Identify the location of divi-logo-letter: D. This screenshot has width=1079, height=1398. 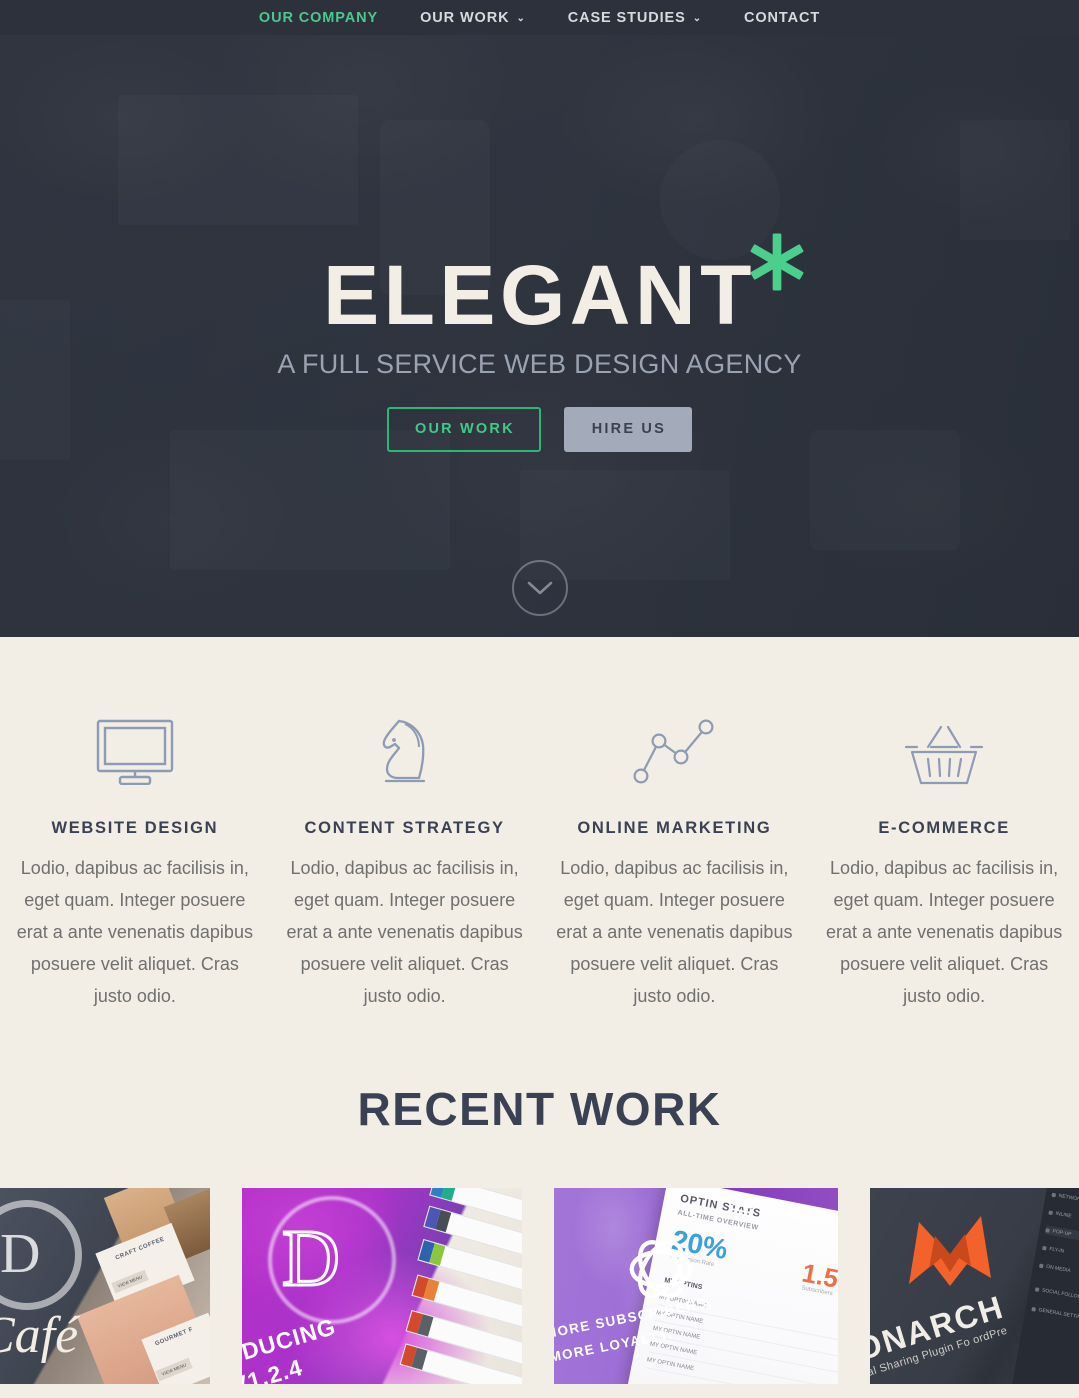
(311, 1259).